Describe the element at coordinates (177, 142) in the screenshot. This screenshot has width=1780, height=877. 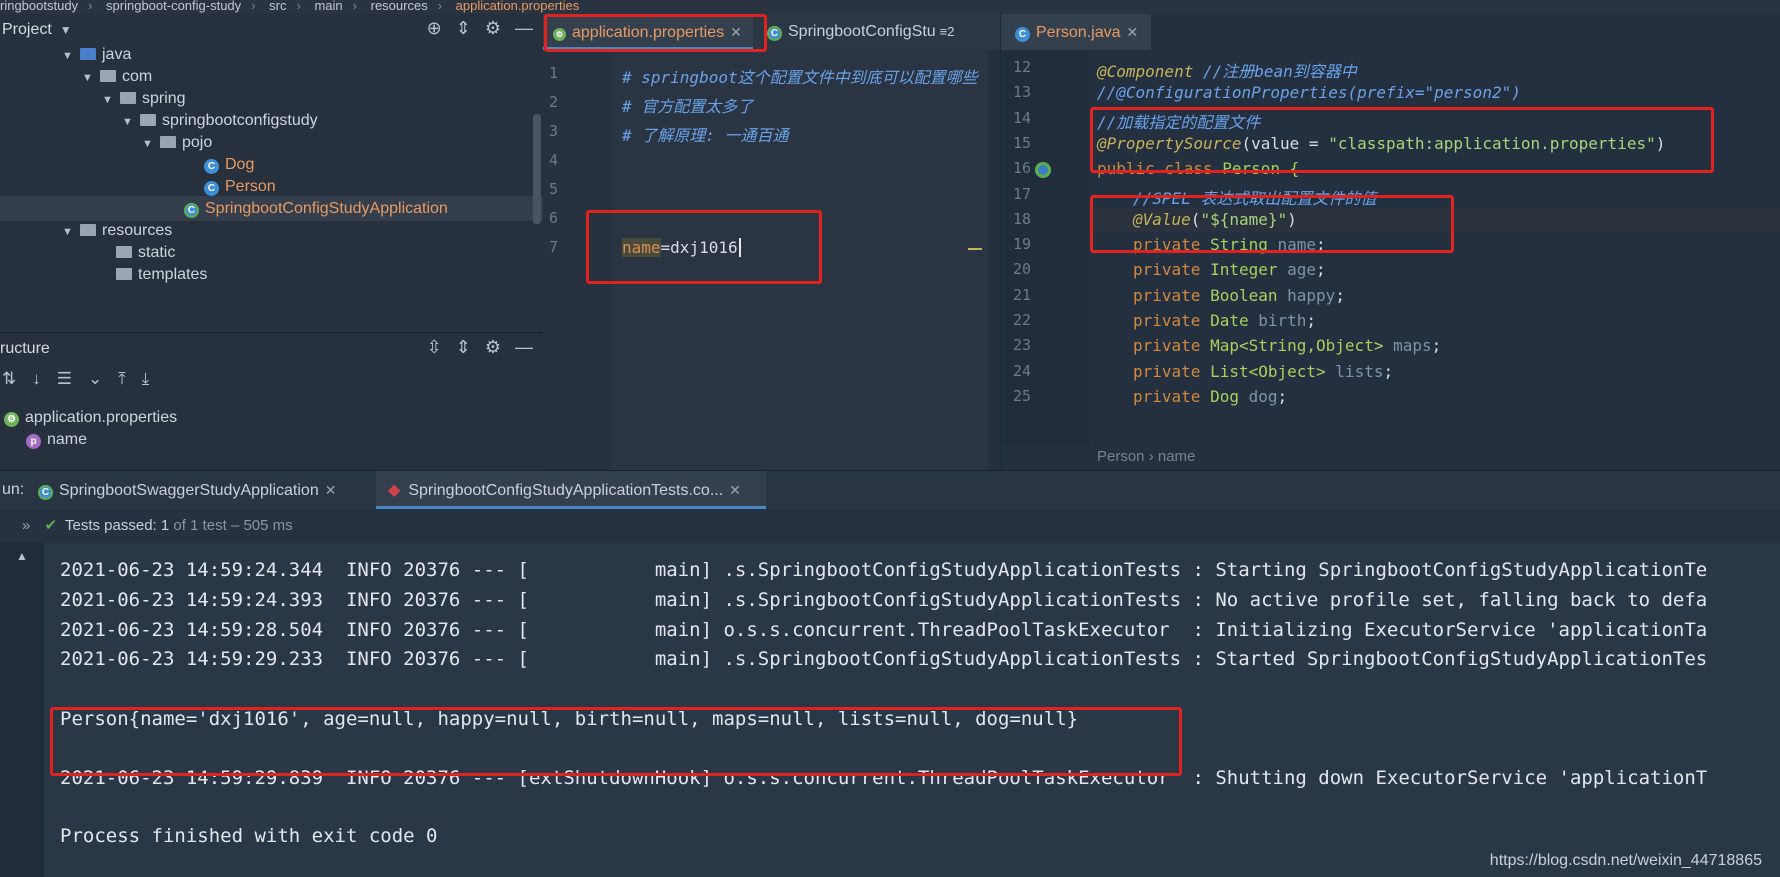
I see `tree-item-pojo: ▼ pojo` at that location.